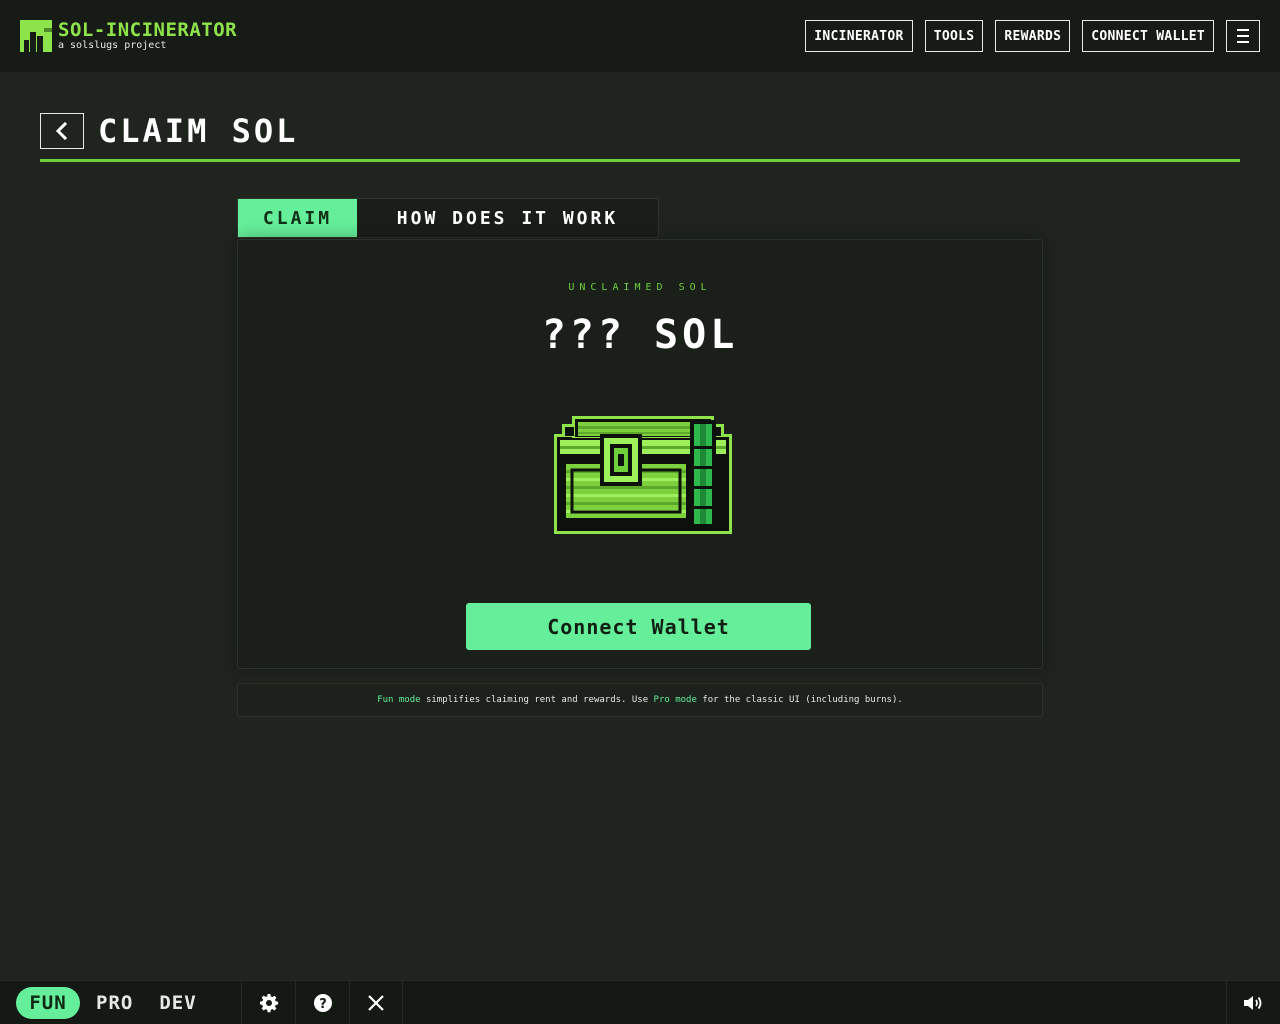 Image resolution: width=1280 pixels, height=1024 pixels. What do you see at coordinates (507, 218) in the screenshot?
I see `tab-how-does-it-work: HOW DOES IT WORK` at bounding box center [507, 218].